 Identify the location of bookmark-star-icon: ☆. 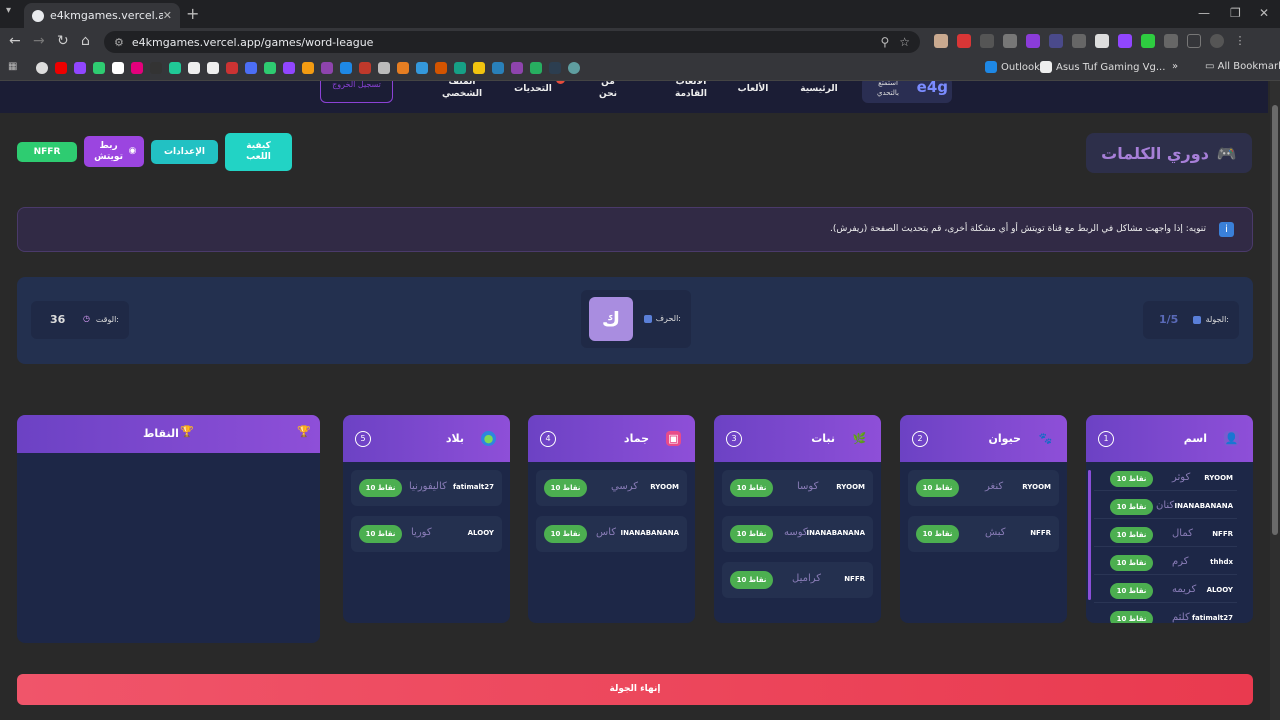
(904, 42).